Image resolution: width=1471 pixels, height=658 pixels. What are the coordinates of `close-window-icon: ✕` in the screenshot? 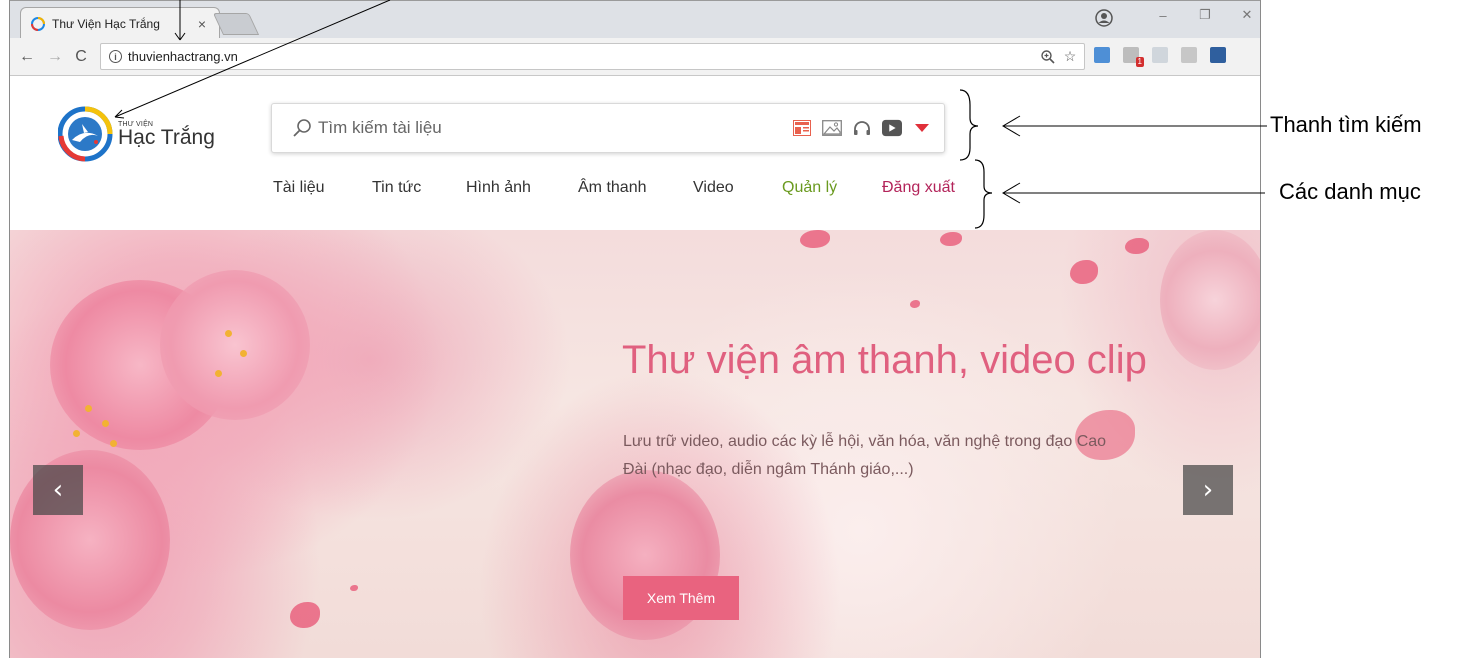 It's located at (1247, 15).